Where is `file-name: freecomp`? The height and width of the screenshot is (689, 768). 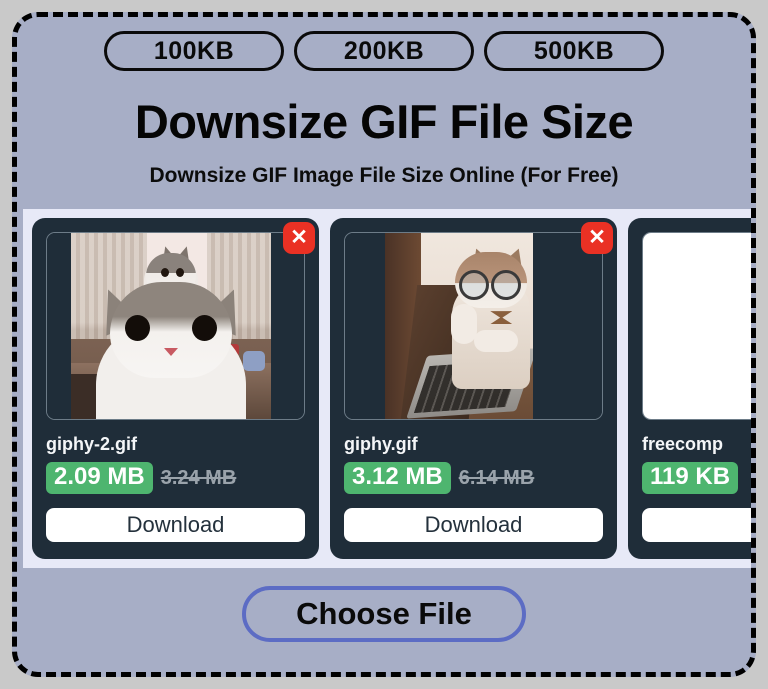
file-name: freecomp is located at coordinates (683, 444).